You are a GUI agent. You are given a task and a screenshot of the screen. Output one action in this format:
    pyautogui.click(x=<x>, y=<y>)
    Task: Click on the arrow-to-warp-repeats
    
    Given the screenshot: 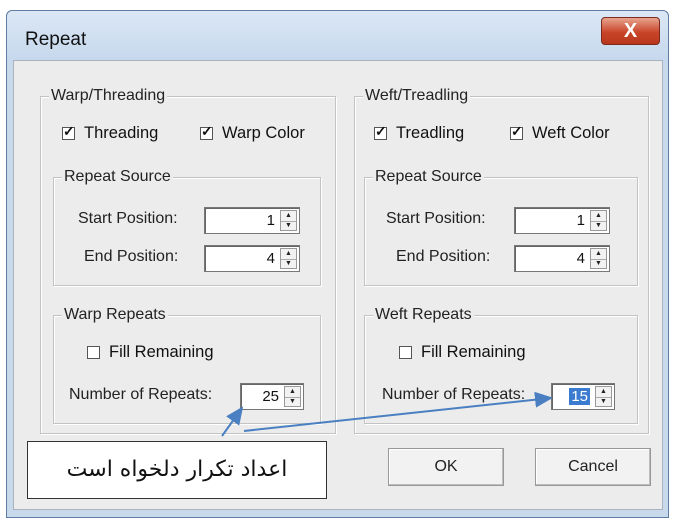 What is the action you would take?
    pyautogui.click(x=232, y=421)
    